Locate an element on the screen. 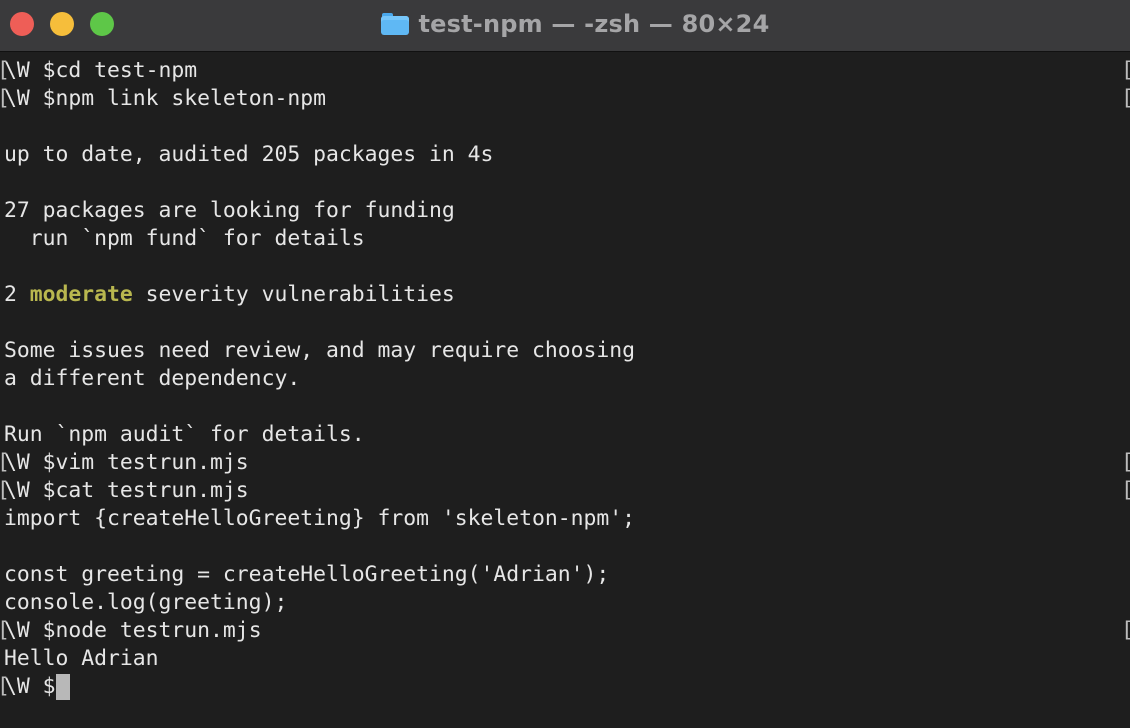 Image resolution: width=1130 pixels, height=728 pixels. command-text: vim testrun.mjs is located at coordinates (152, 462).